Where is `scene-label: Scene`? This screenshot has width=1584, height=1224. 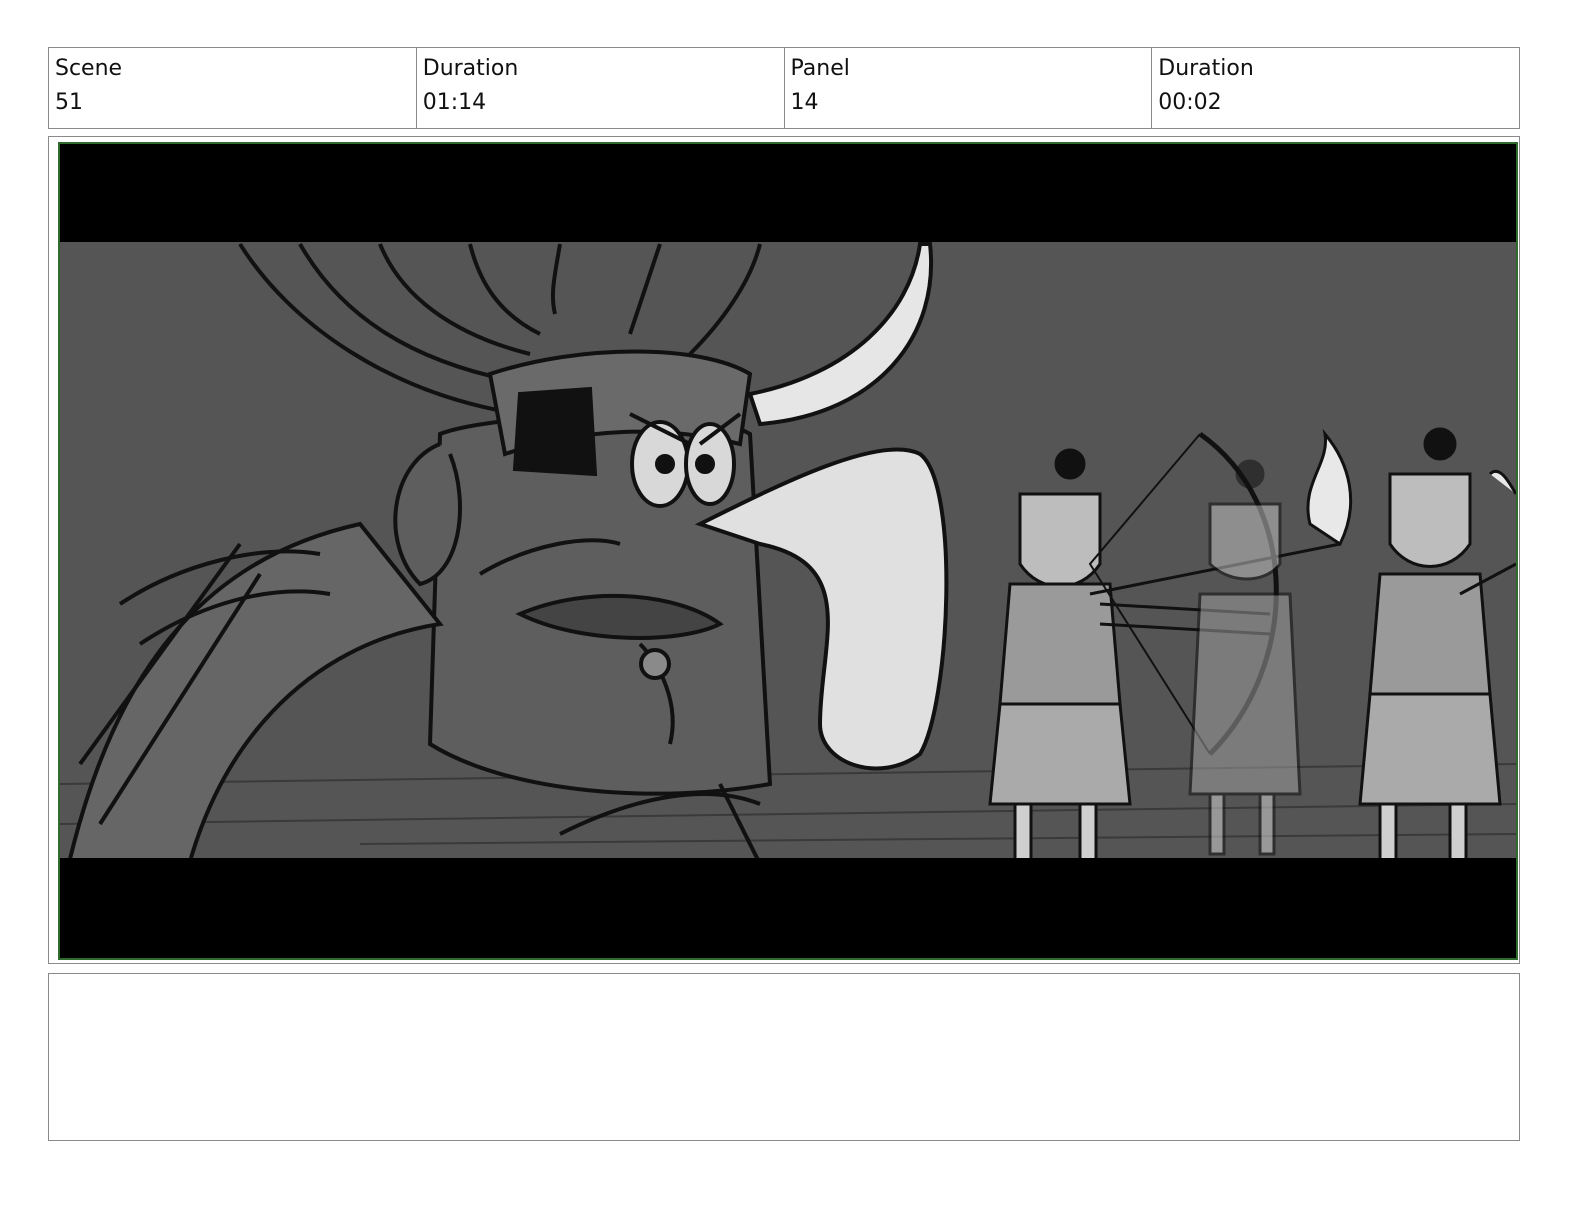
scene-label: Scene is located at coordinates (89, 68).